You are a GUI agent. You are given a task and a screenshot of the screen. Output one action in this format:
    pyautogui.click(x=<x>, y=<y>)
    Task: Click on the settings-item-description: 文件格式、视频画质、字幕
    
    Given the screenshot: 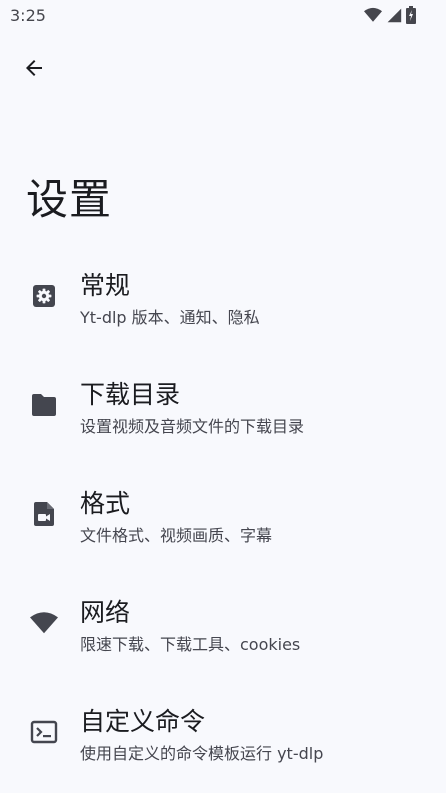 What is the action you would take?
    pyautogui.click(x=176, y=535)
    